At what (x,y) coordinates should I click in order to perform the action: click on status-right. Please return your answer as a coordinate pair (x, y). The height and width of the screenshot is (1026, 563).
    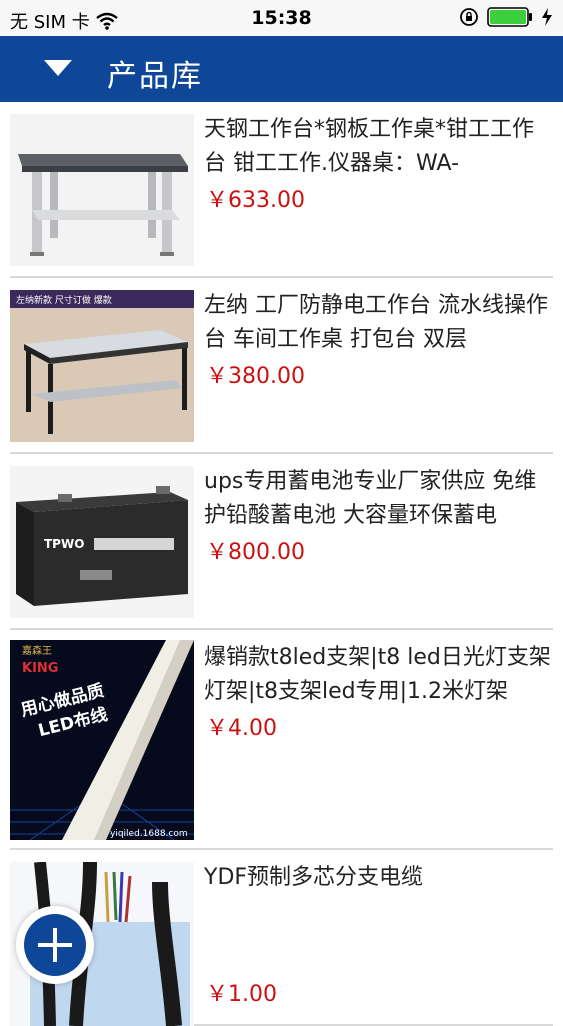
    Looking at the image, I should click on (506, 17).